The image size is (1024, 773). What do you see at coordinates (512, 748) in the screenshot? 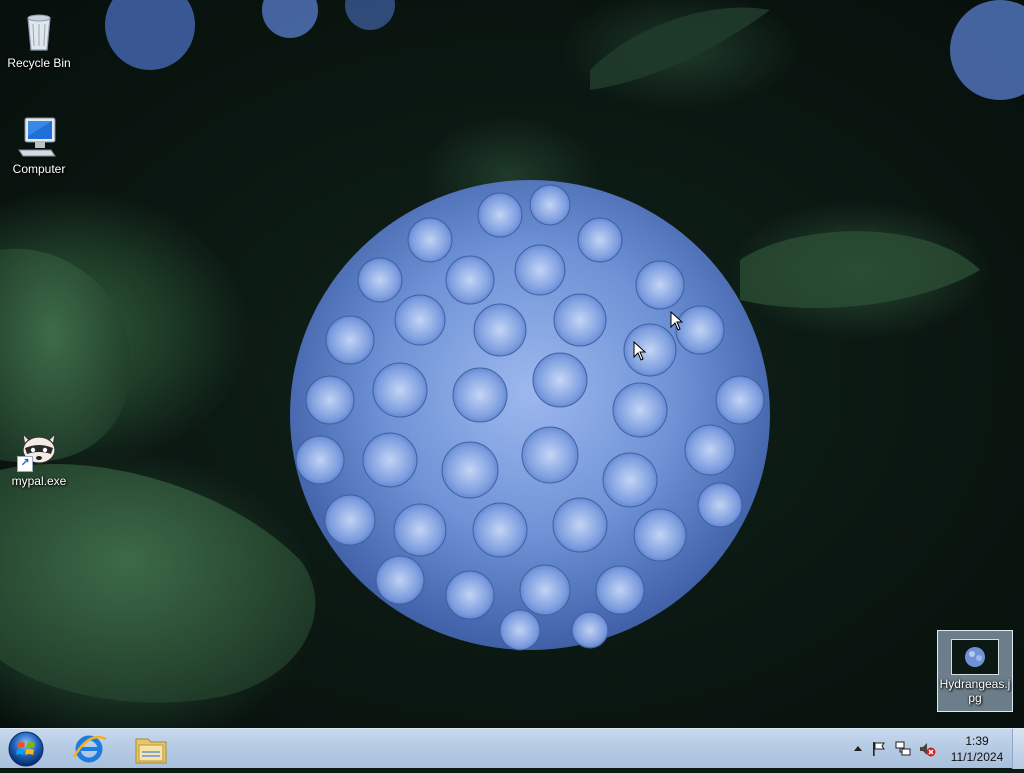
I see `taskbar: 1:39 11/1/2024` at bounding box center [512, 748].